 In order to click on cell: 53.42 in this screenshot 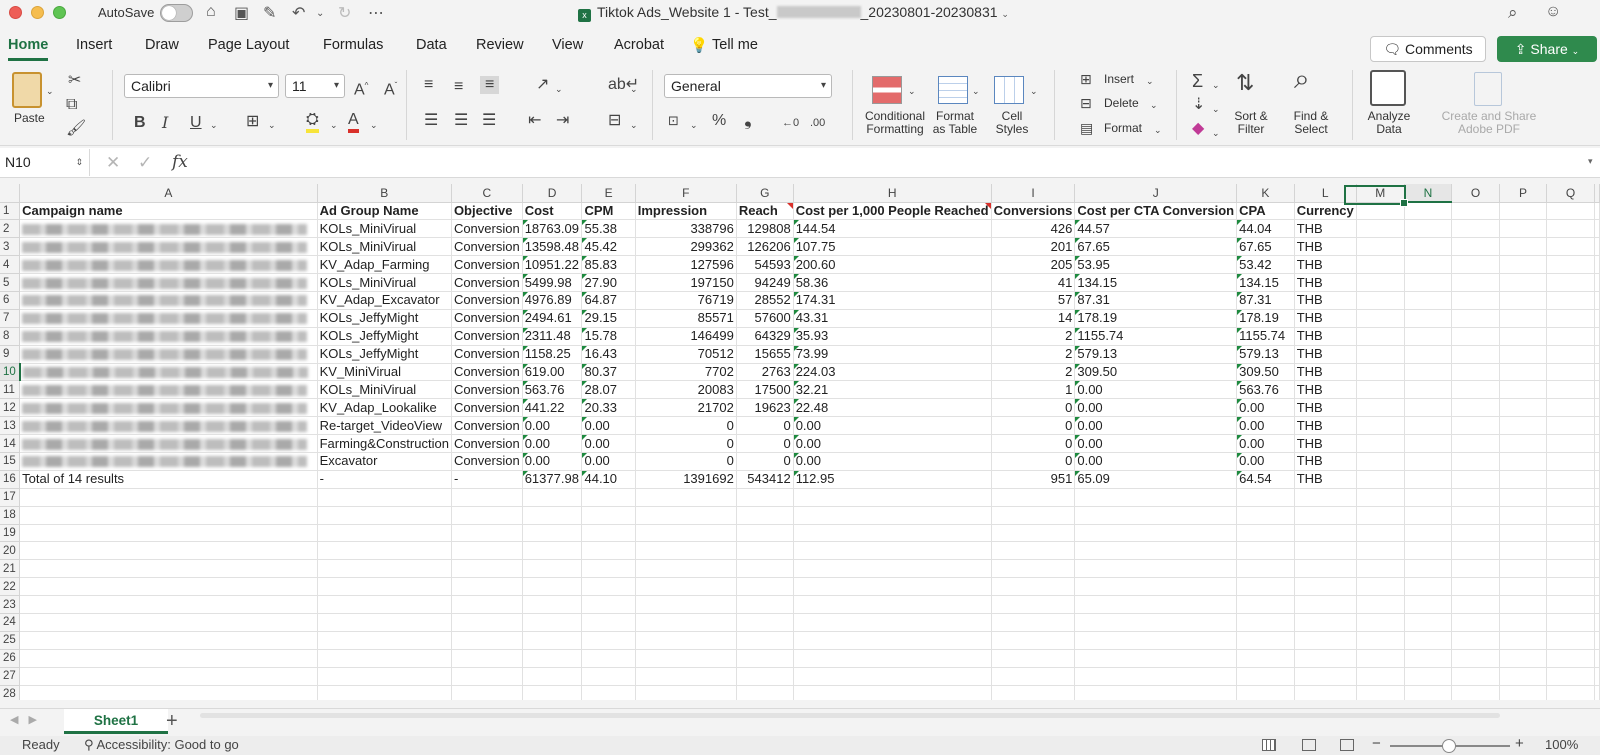, I will do `click(1265, 265)`.